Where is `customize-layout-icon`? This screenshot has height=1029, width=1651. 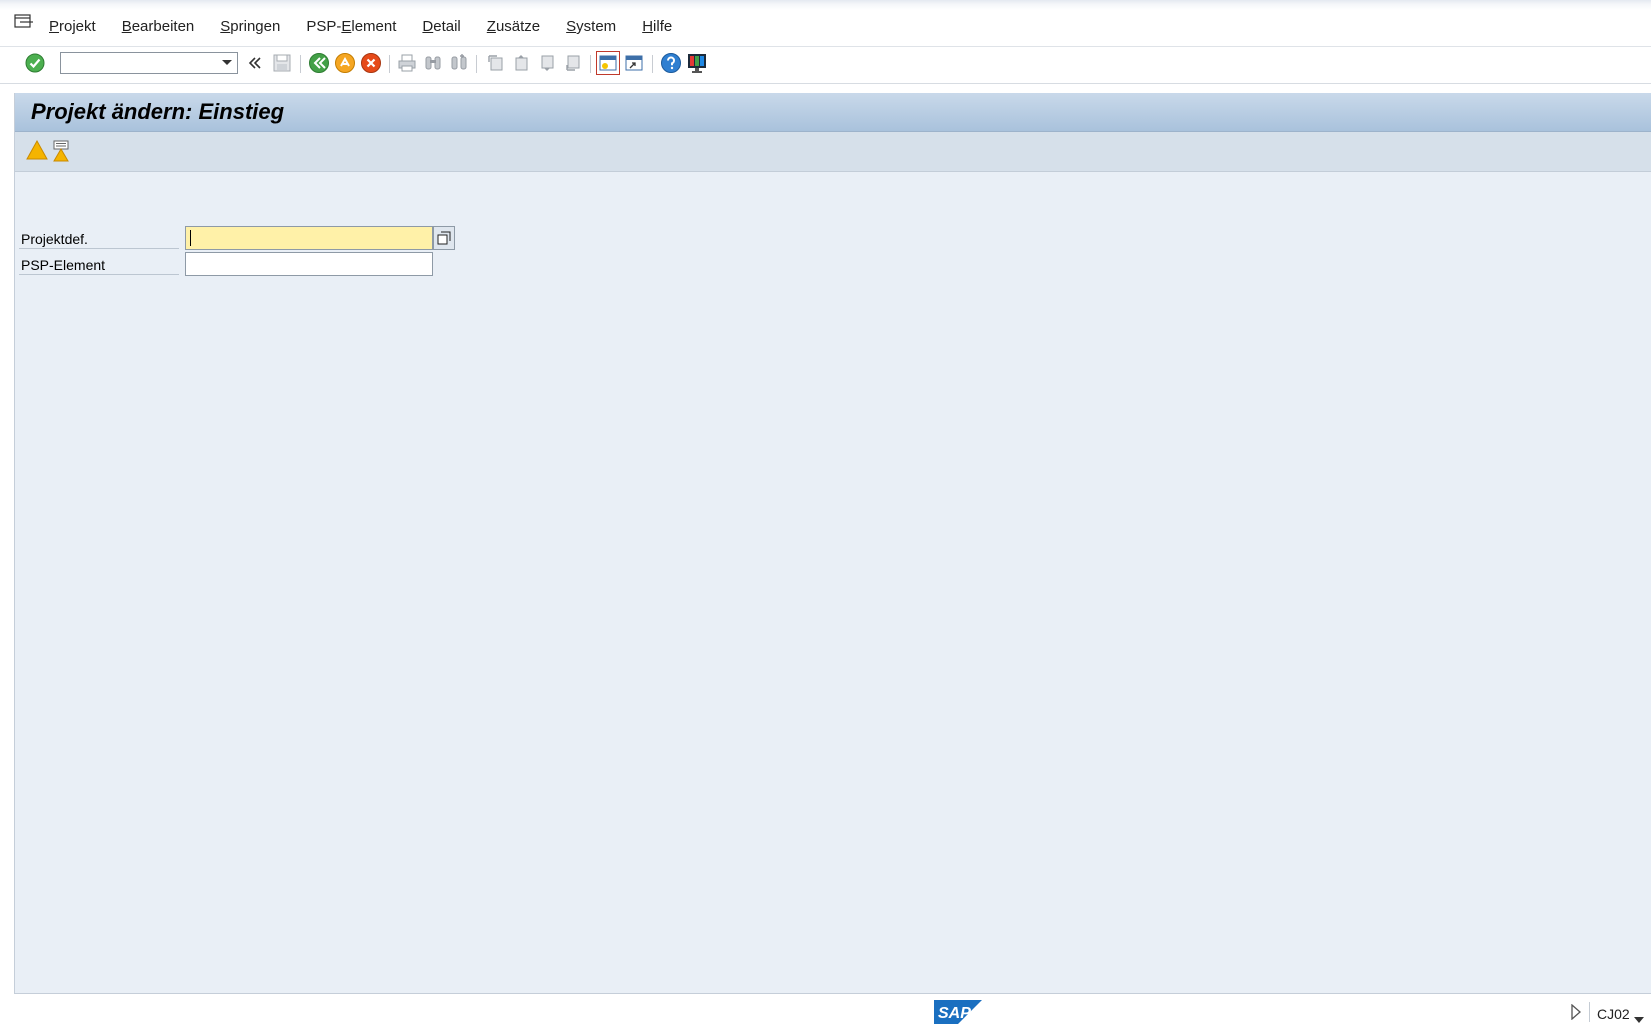
customize-layout-icon is located at coordinates (697, 63).